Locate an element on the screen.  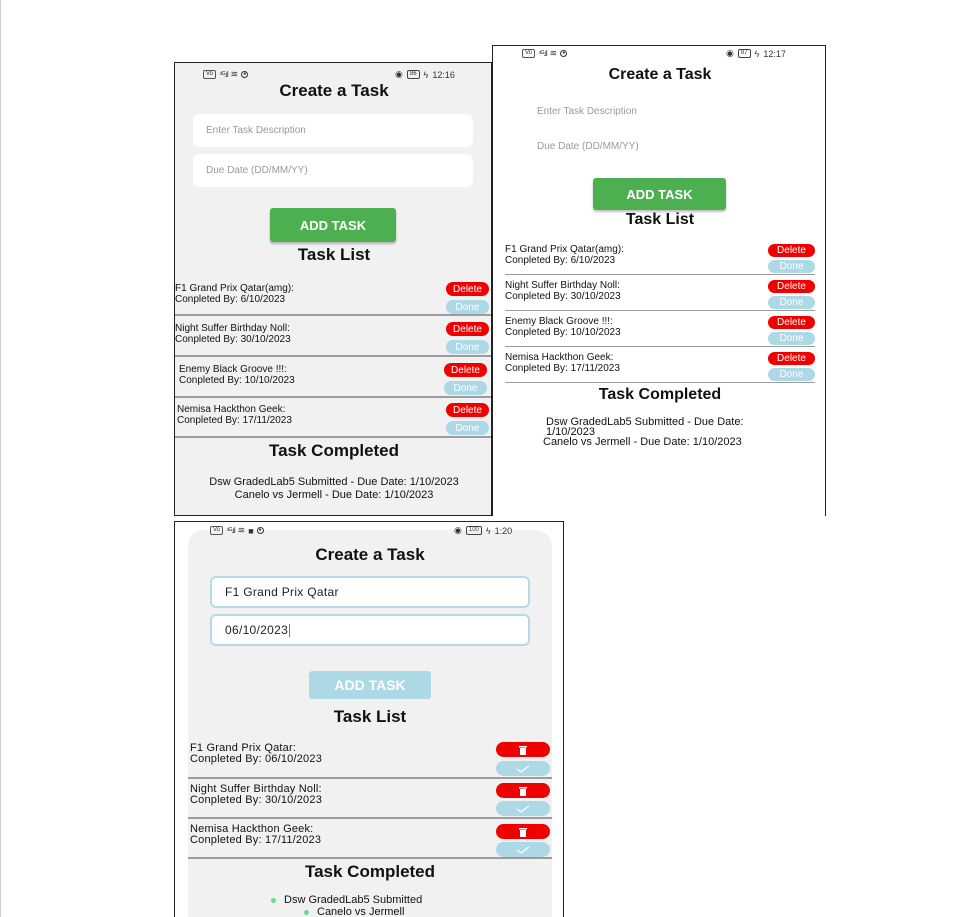
completed-item-label: Dsw GradedLab5 Submitted is located at coordinates (353, 900).